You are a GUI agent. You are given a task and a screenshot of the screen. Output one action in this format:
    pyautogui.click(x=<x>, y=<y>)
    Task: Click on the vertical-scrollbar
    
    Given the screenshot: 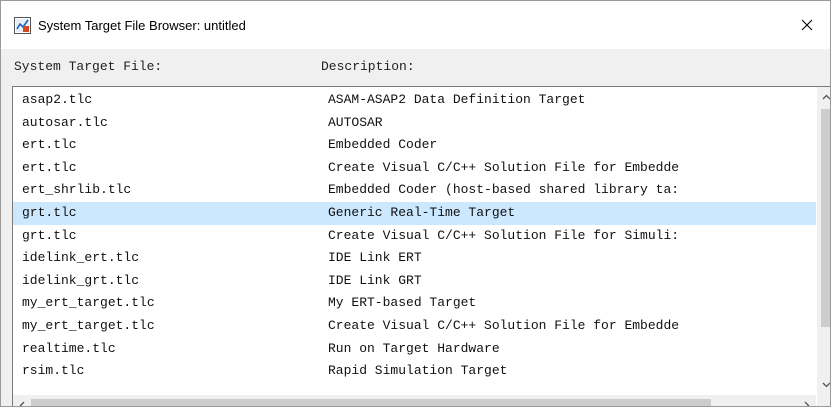 What is the action you would take?
    pyautogui.click(x=823, y=246)
    